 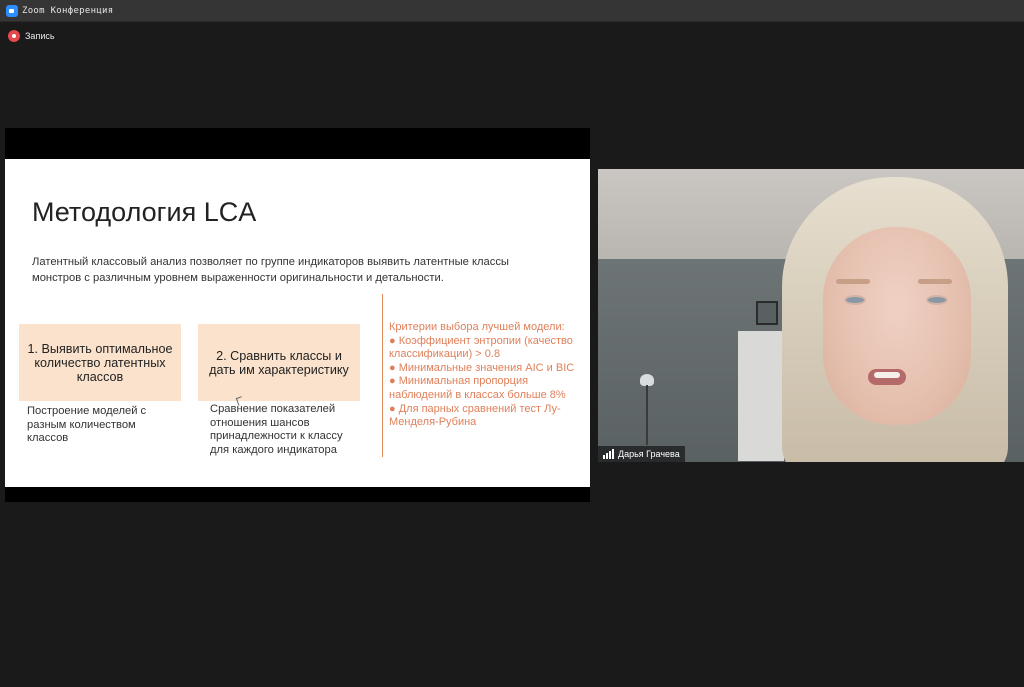 I want to click on video-shelf, so click(x=761, y=396).